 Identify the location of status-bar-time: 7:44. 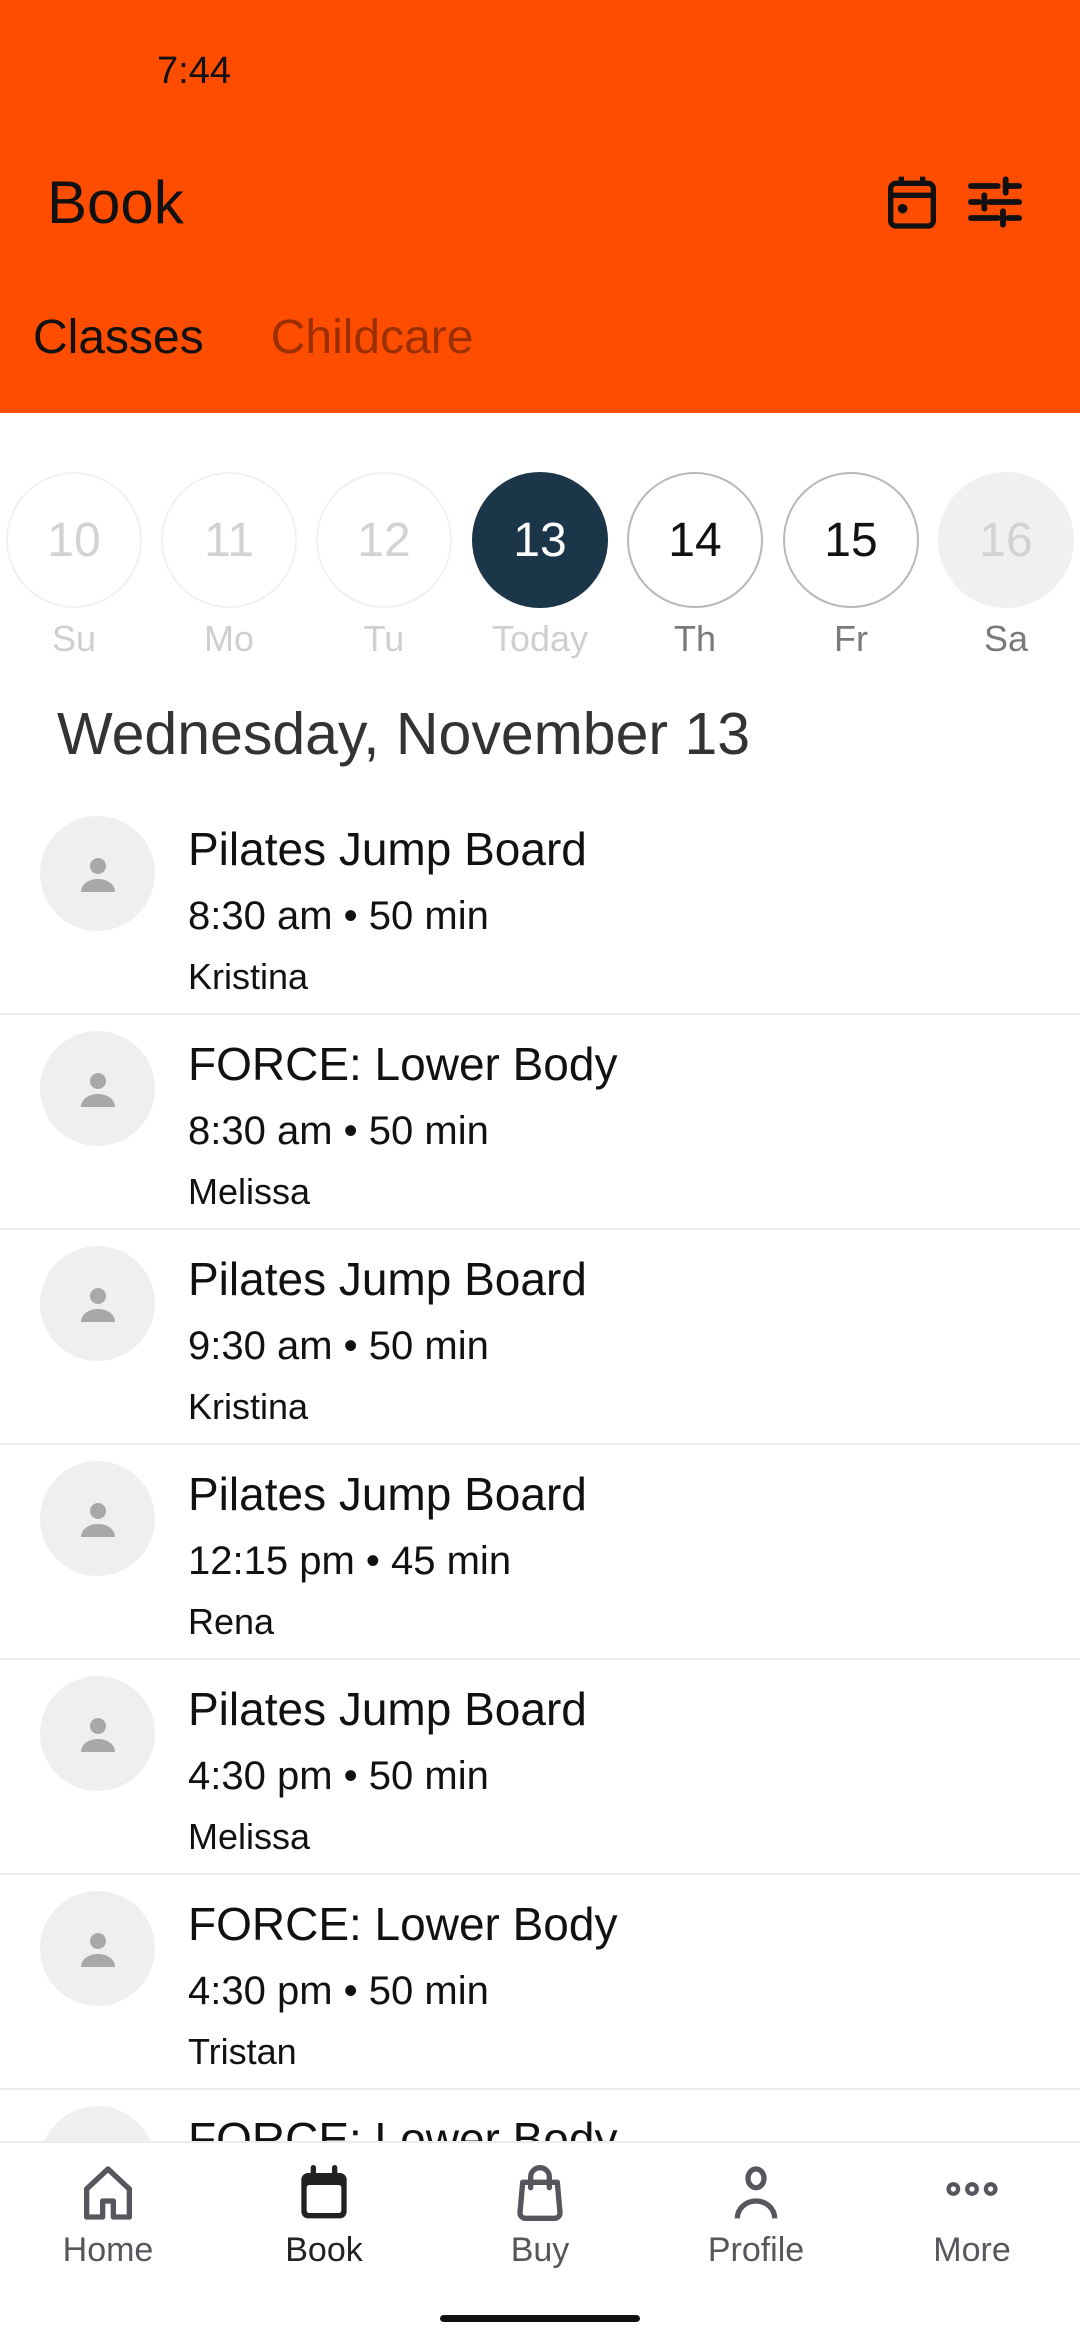
(194, 71).